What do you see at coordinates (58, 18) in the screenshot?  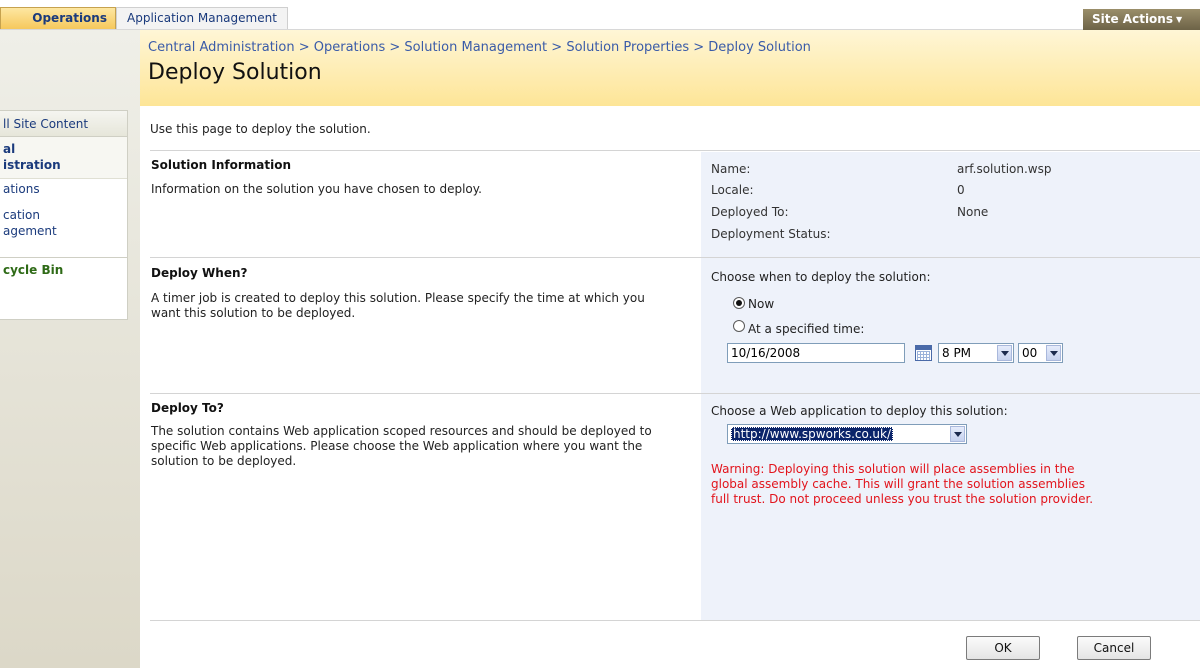 I see `tab-operations: Operations` at bounding box center [58, 18].